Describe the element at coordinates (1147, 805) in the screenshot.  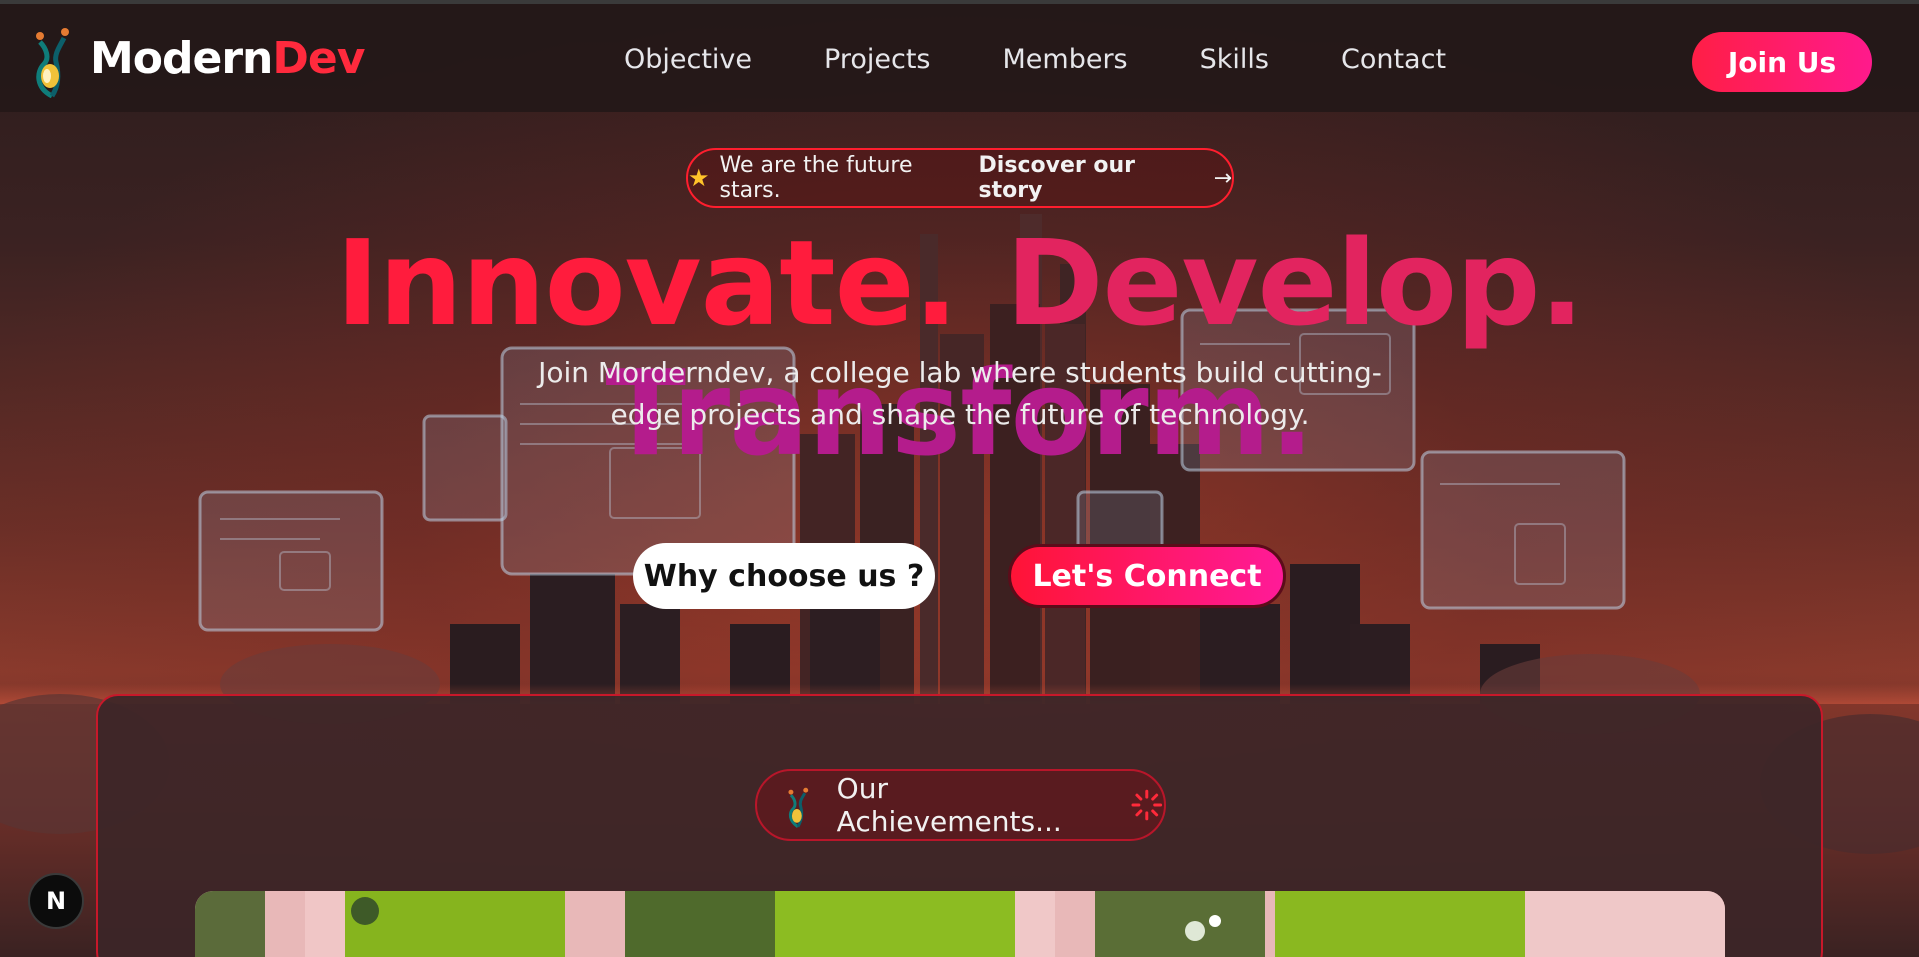
I see `loading-spinner-icon` at that location.